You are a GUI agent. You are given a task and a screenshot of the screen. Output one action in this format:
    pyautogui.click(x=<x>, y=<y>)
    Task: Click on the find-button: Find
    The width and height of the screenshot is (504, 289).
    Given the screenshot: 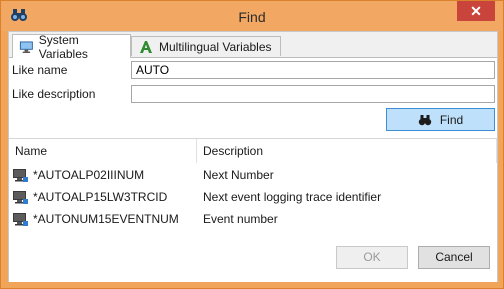 What is the action you would take?
    pyautogui.click(x=440, y=119)
    